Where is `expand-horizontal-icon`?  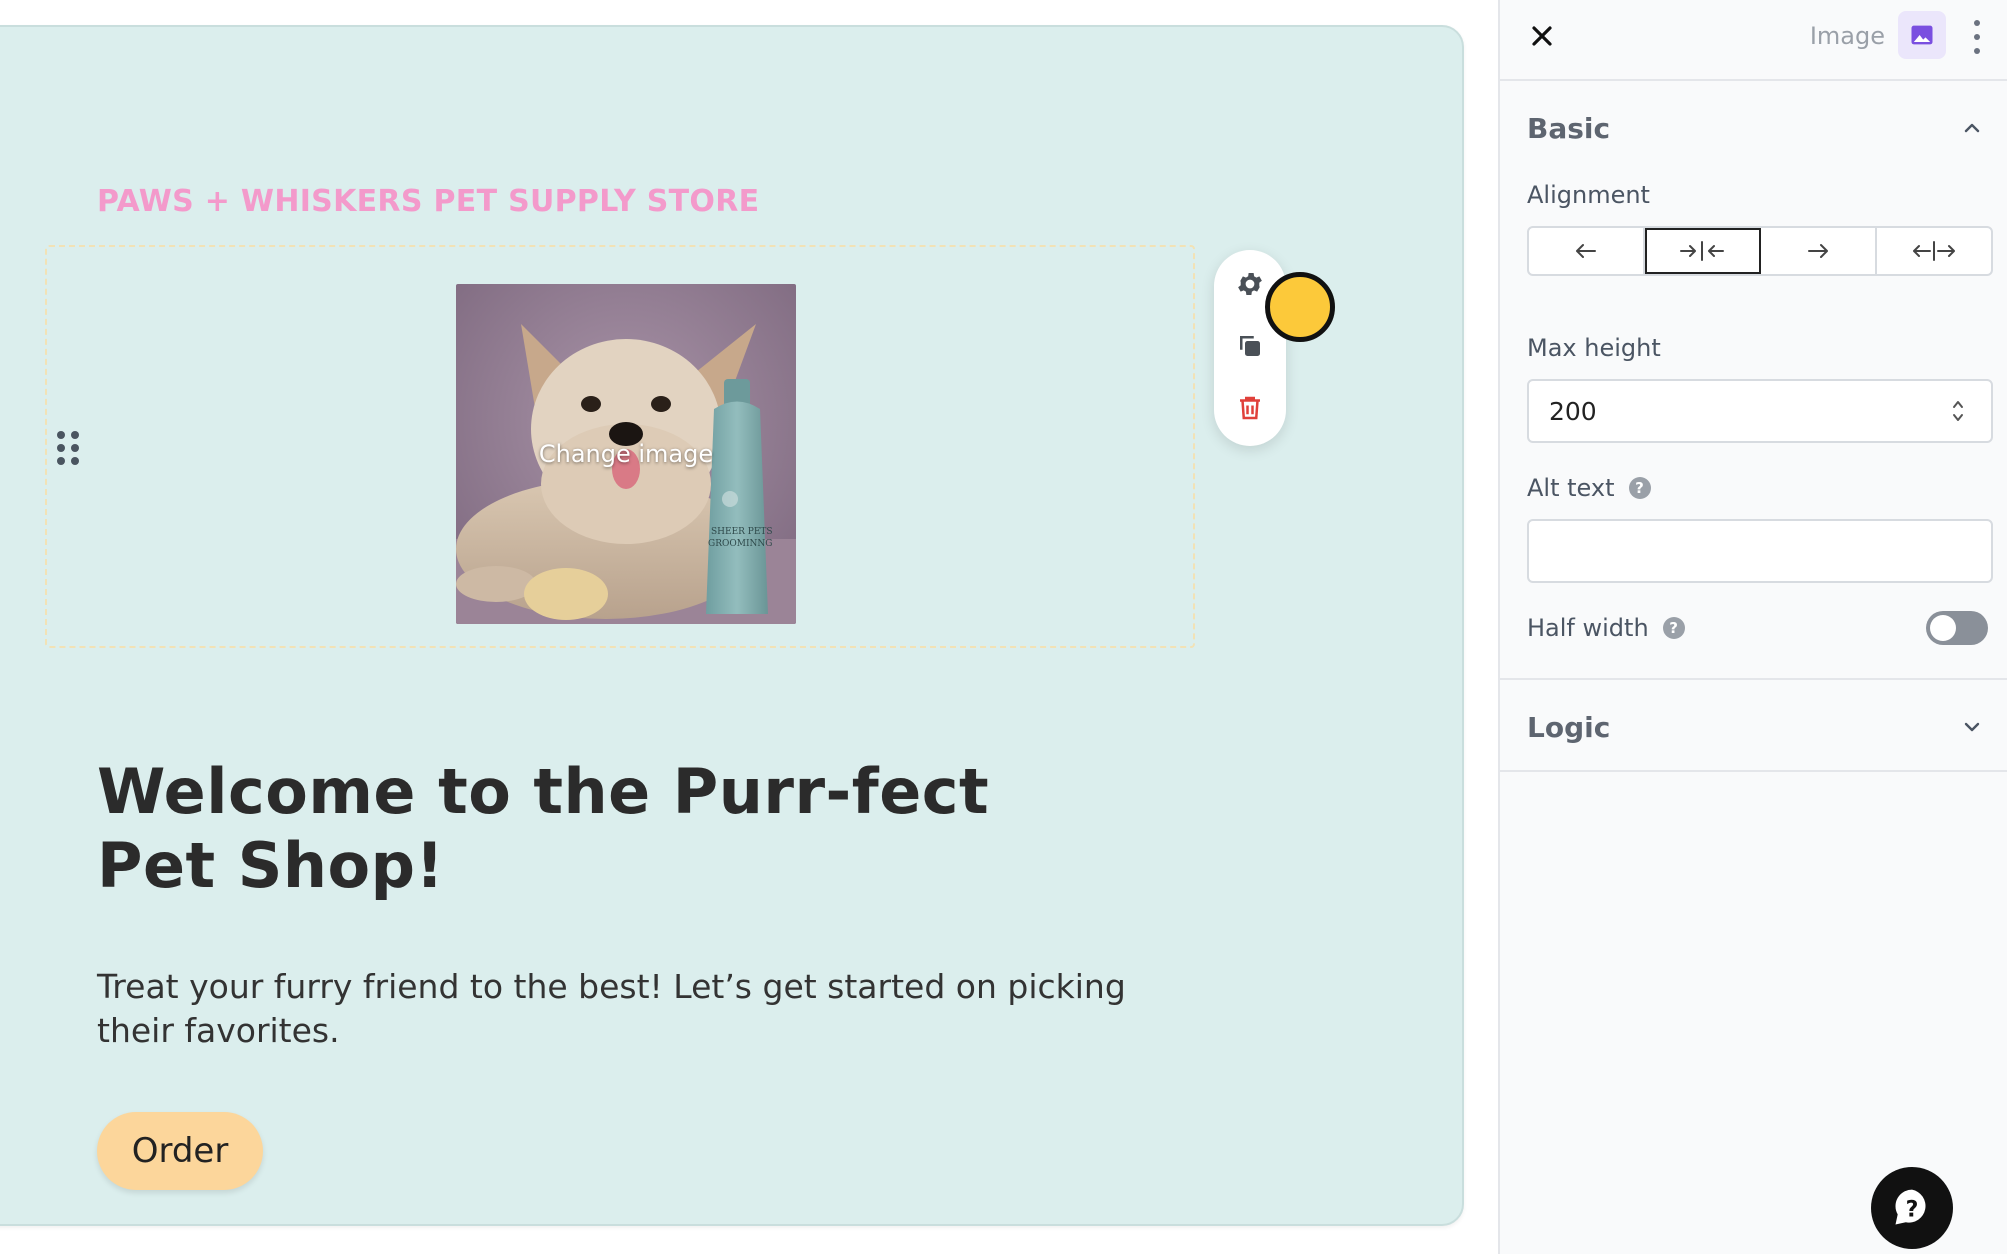
expand-horizontal-icon is located at coordinates (1934, 251).